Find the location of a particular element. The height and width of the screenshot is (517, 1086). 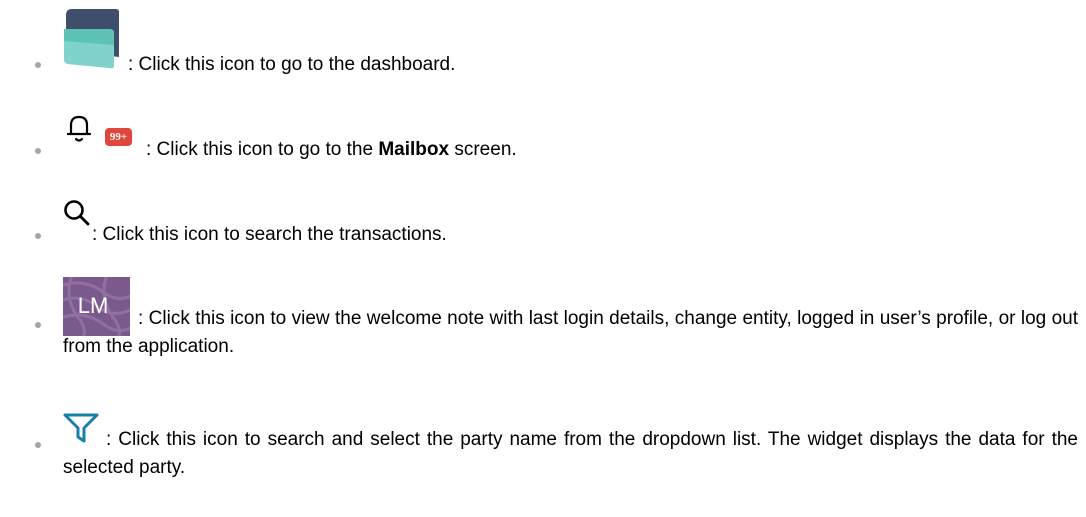

item-text-after: screen. is located at coordinates (483, 149).